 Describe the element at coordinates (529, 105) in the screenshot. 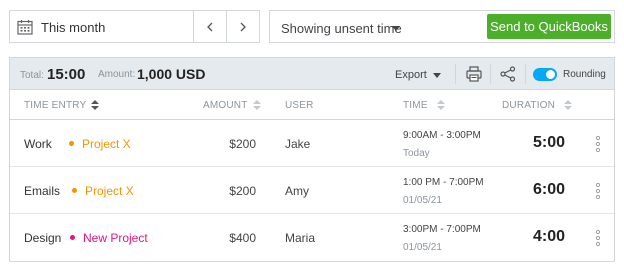

I see `column-header-label: DURATION` at that location.